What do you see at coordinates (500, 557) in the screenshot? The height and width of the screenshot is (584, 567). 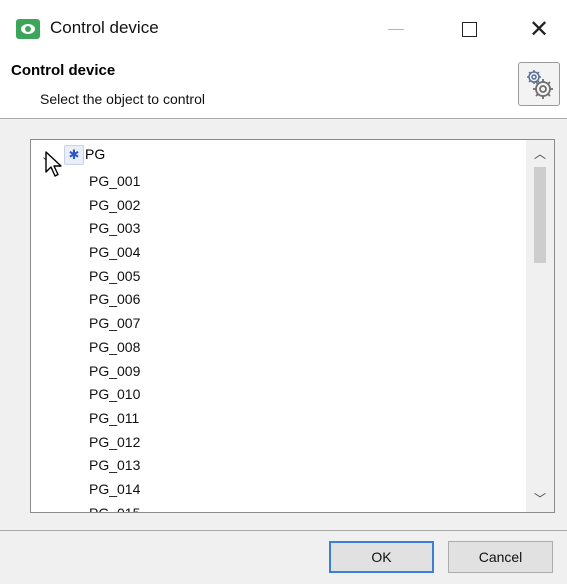 I see `cancel-button: Cancel` at bounding box center [500, 557].